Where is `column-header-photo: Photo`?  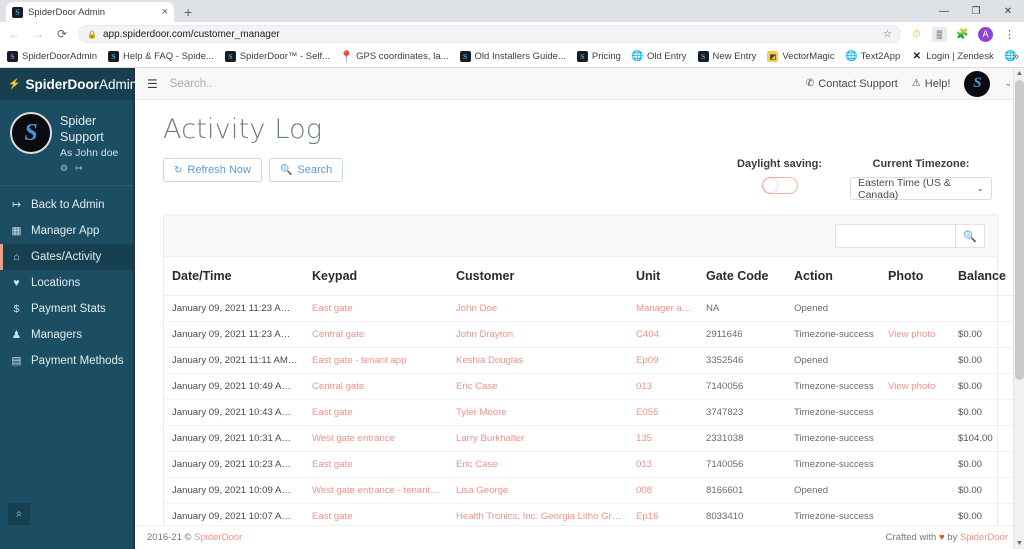 column-header-photo: Photo is located at coordinates (915, 276).